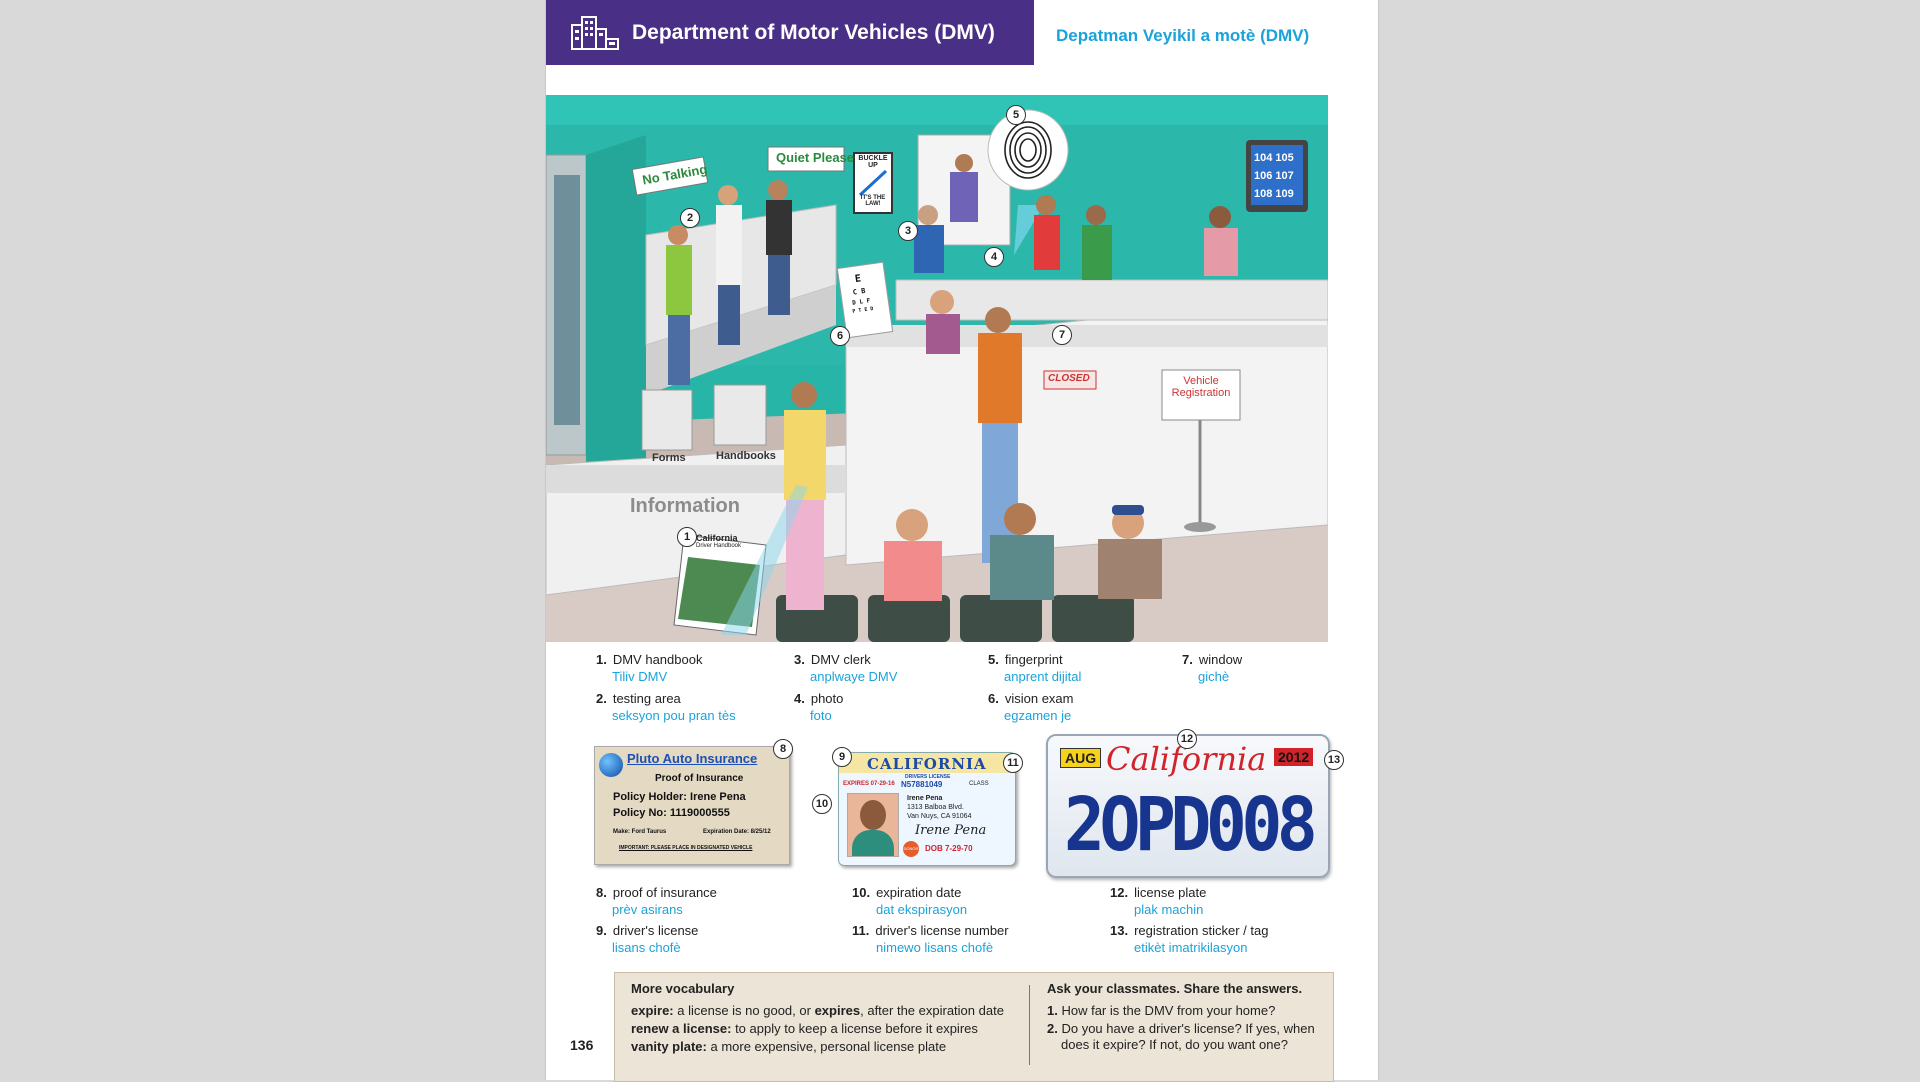  Describe the element at coordinates (910, 901) in the screenshot. I see `vocab-item-10: 10. expiration date dat ekspirasyon` at that location.